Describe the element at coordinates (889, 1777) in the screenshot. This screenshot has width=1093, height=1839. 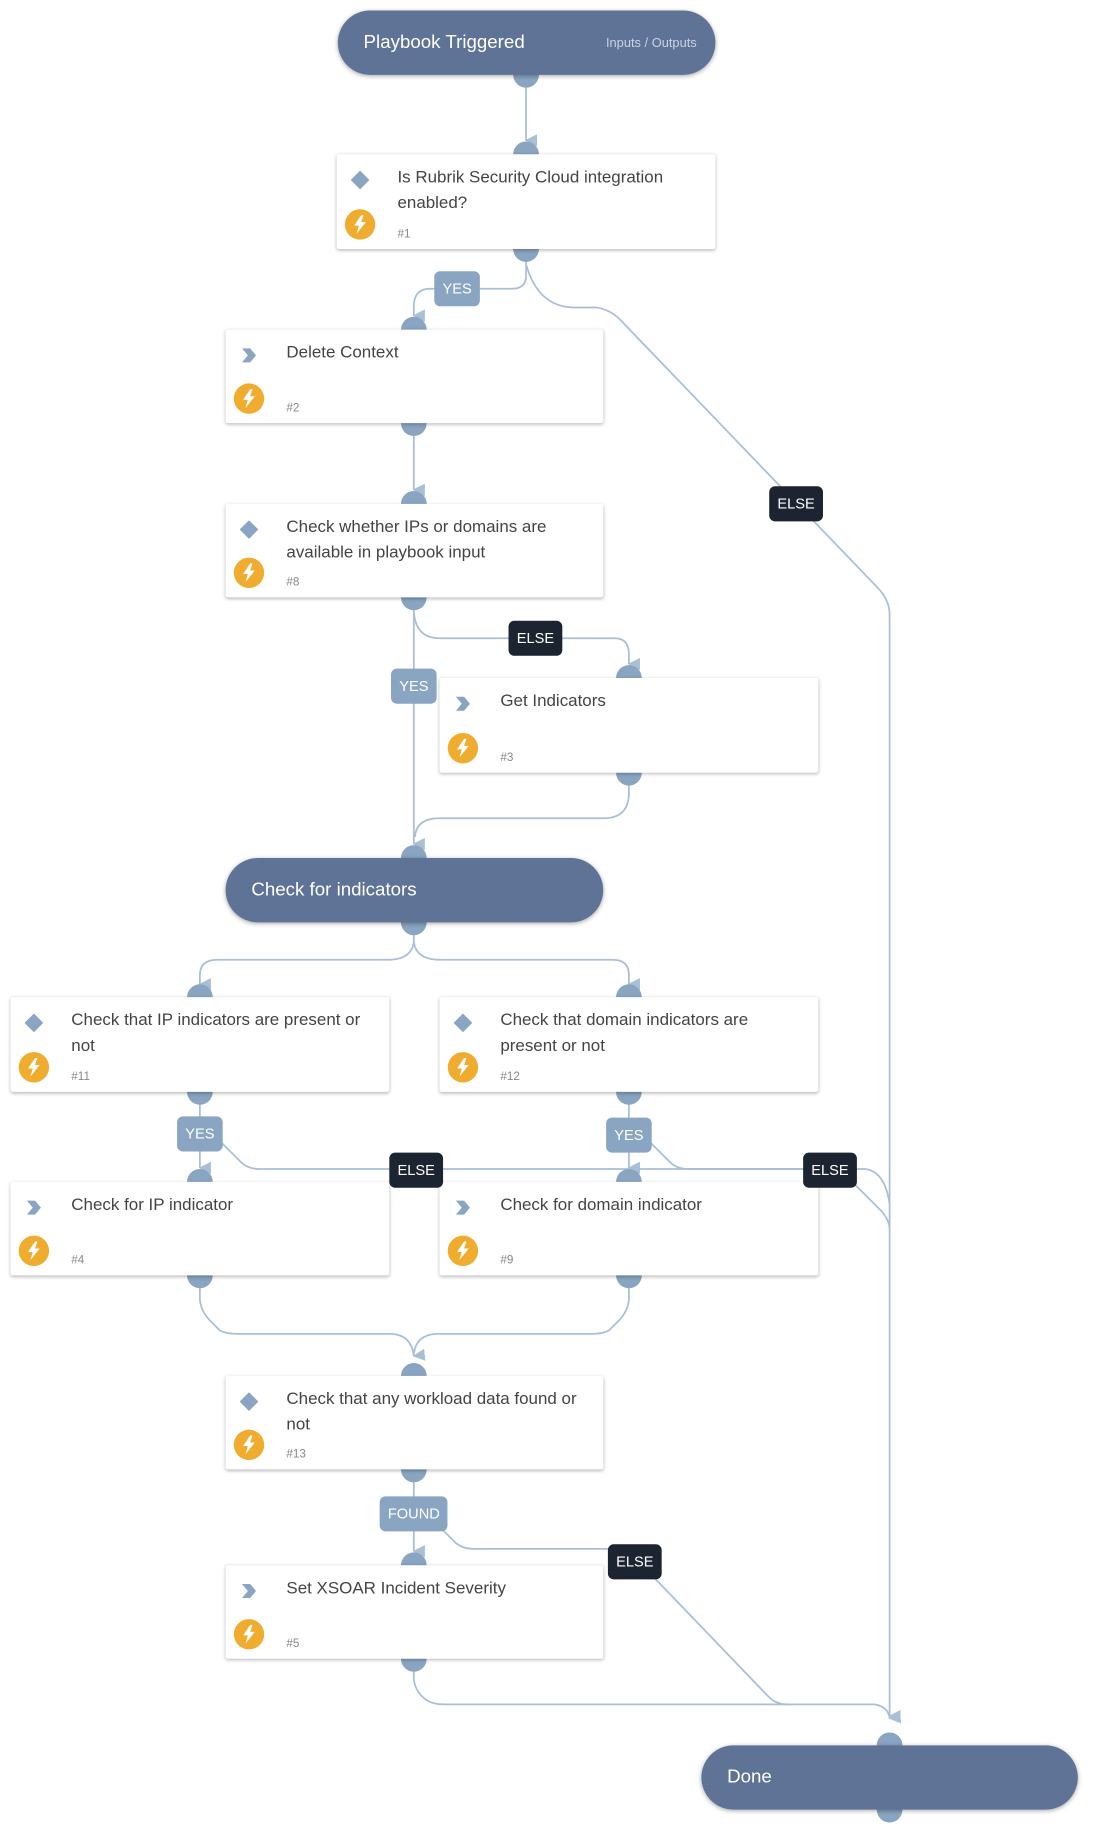
I see `done-node: Done` at that location.